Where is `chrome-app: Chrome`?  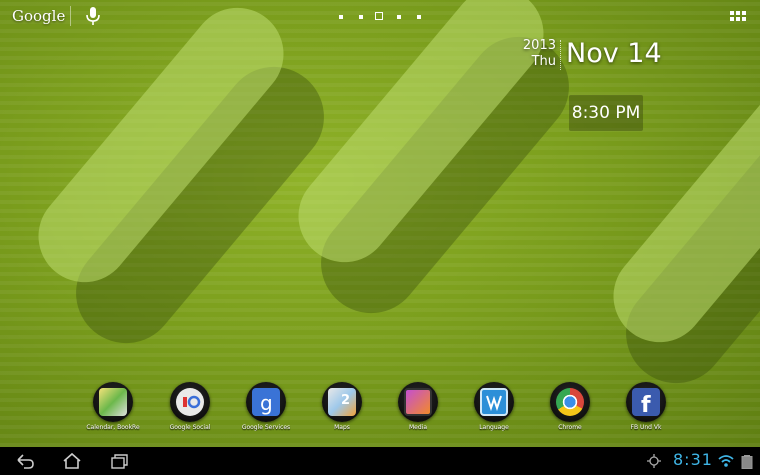
chrome-app: Chrome is located at coordinates (570, 407).